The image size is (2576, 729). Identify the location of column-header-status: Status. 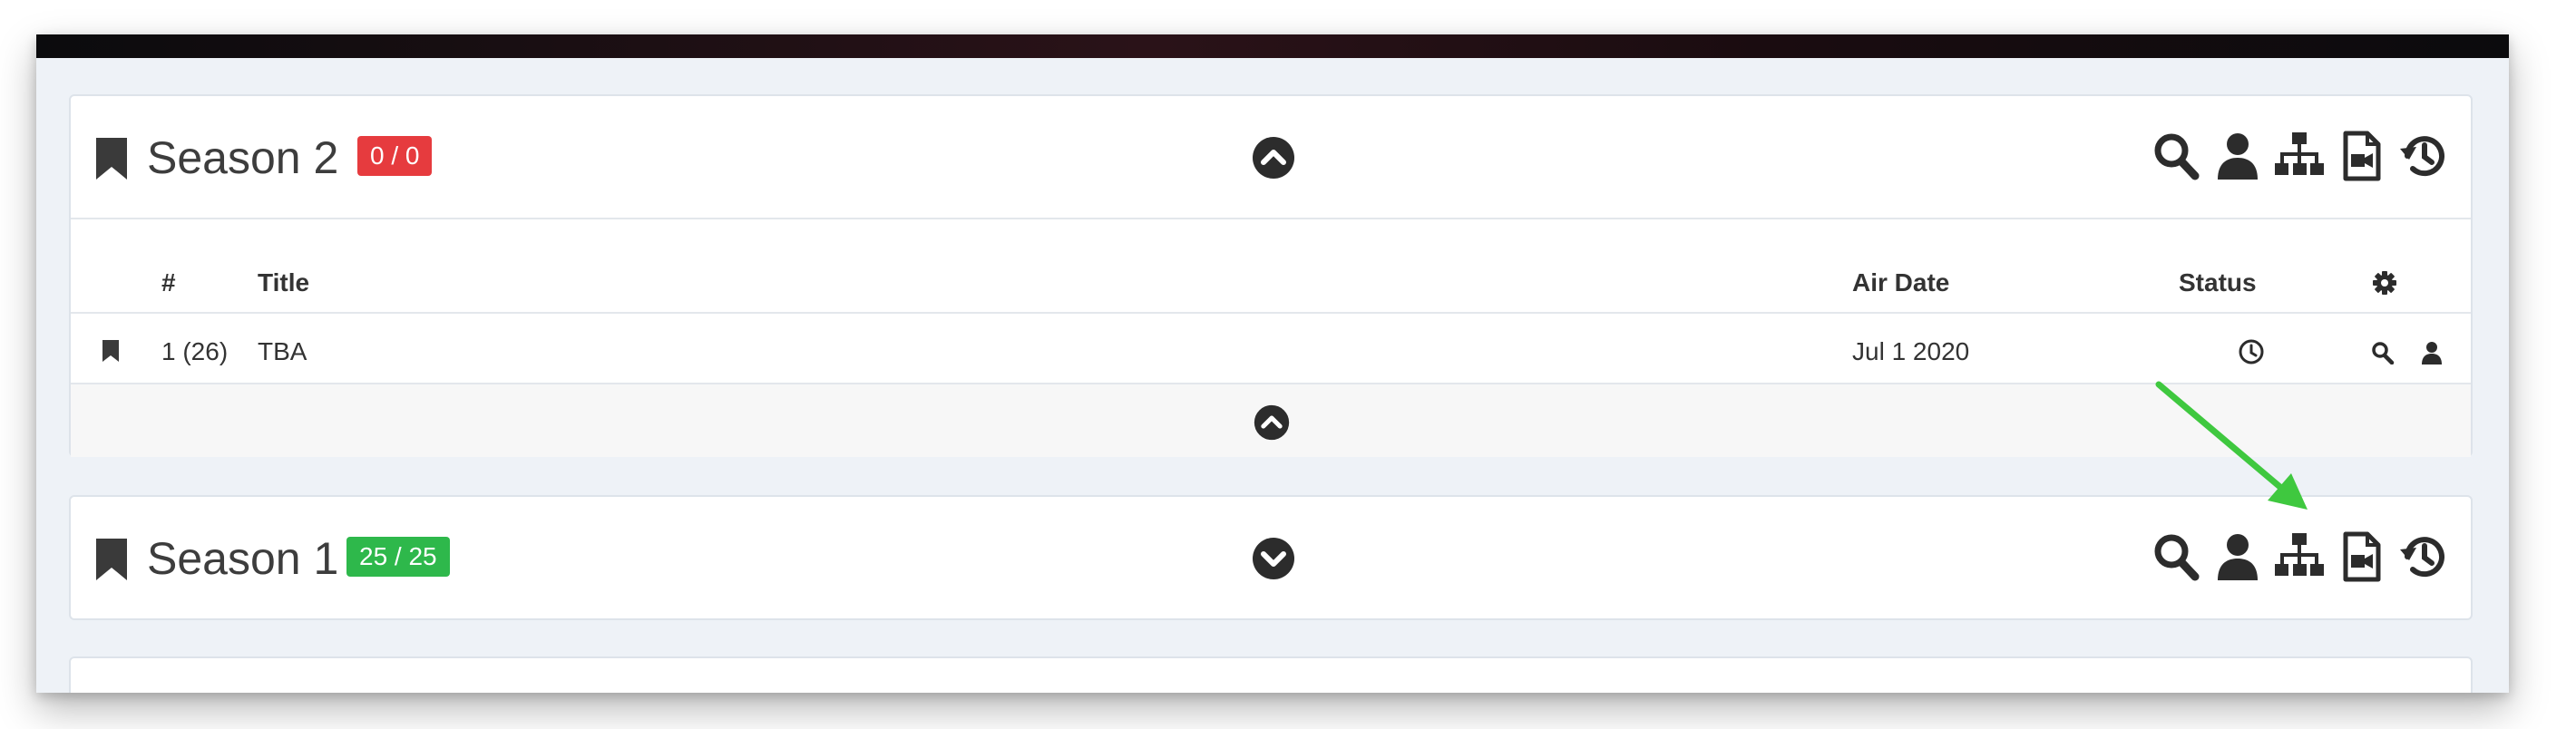
(2218, 283).